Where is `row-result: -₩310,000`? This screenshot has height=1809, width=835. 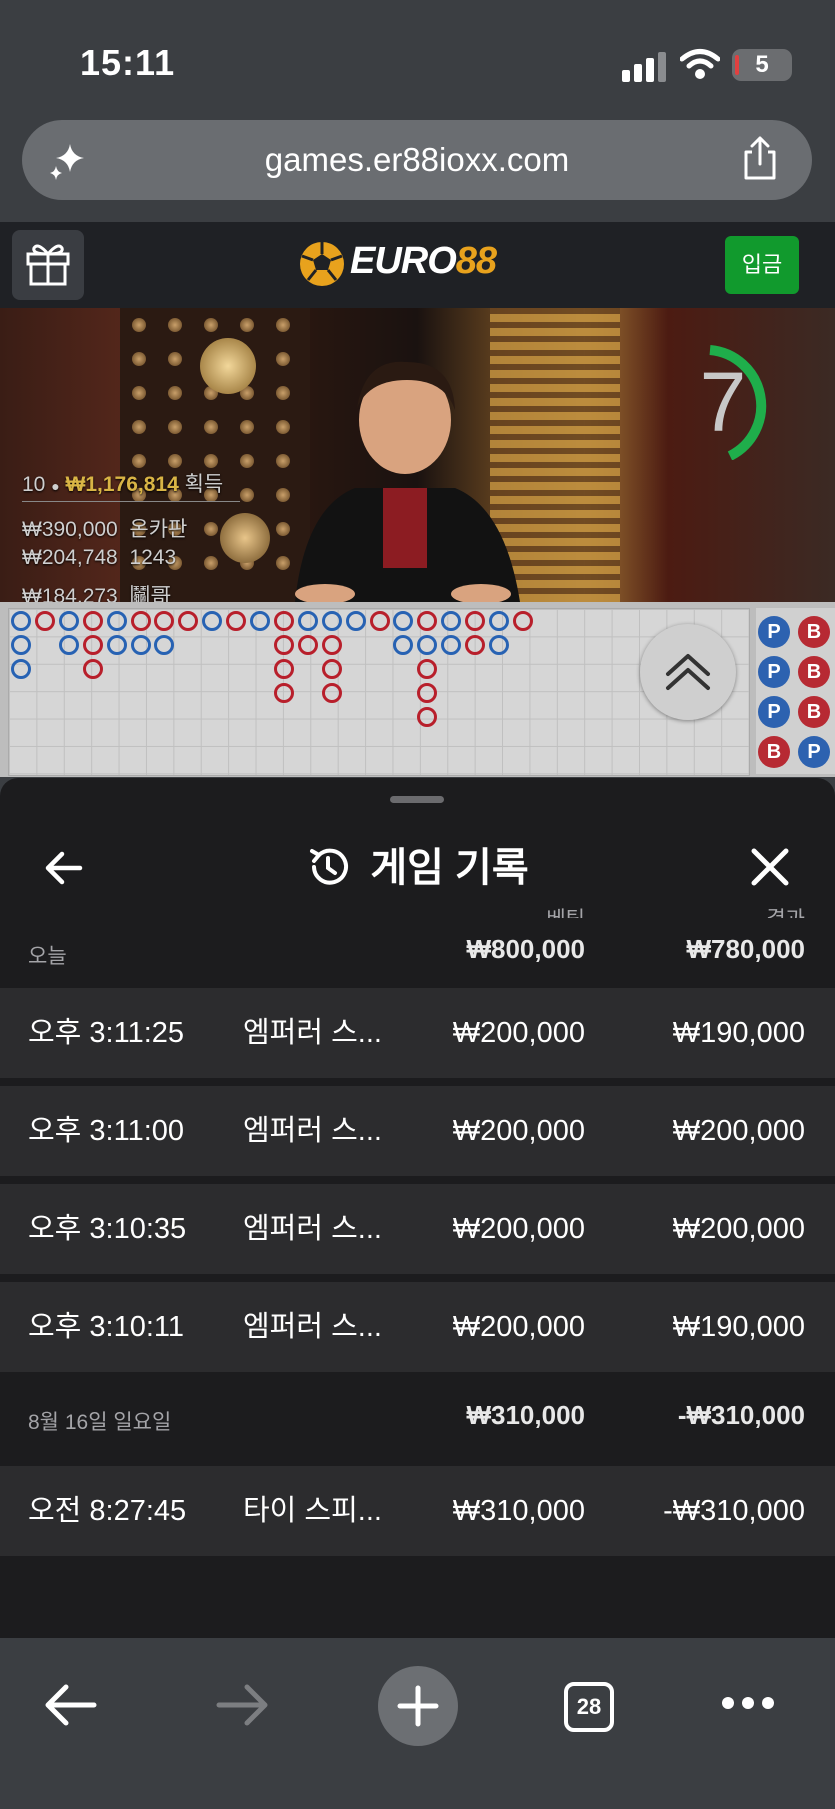 row-result: -₩310,000 is located at coordinates (734, 1511).